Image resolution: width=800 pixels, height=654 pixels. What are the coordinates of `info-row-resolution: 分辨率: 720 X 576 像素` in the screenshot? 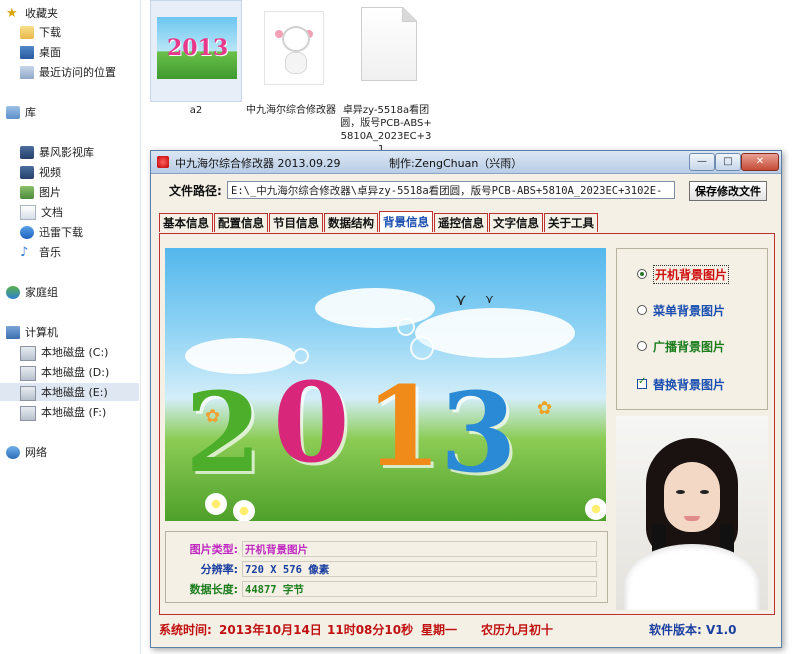 It's located at (386, 569).